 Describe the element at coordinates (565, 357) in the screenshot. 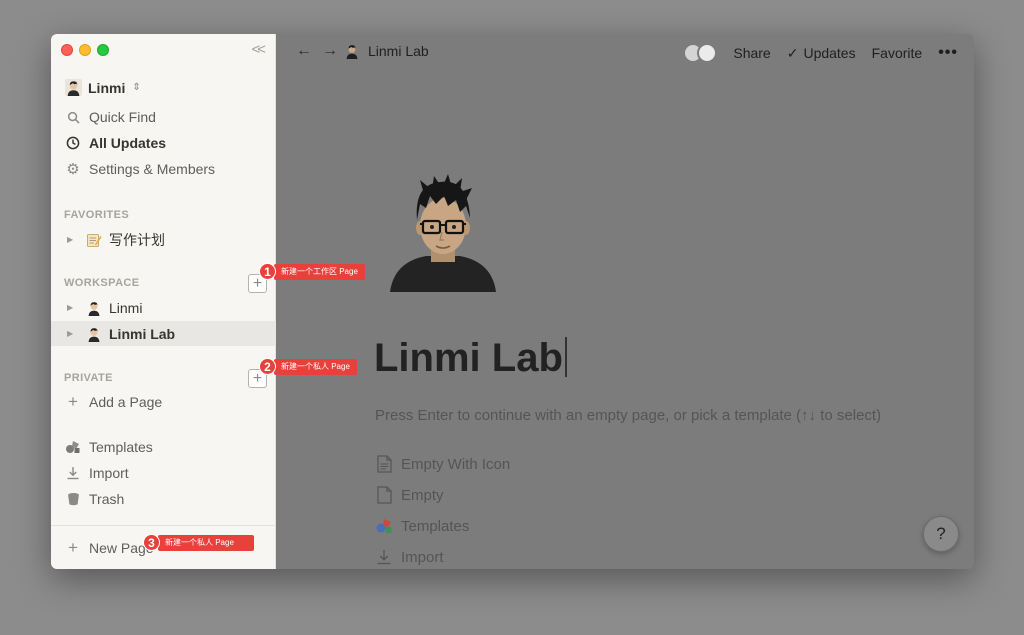

I see `text-caret` at that location.